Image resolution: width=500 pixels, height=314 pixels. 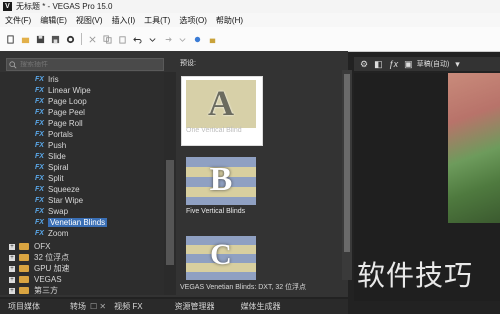 I want to click on save-as-icon, so click(x=55, y=39).